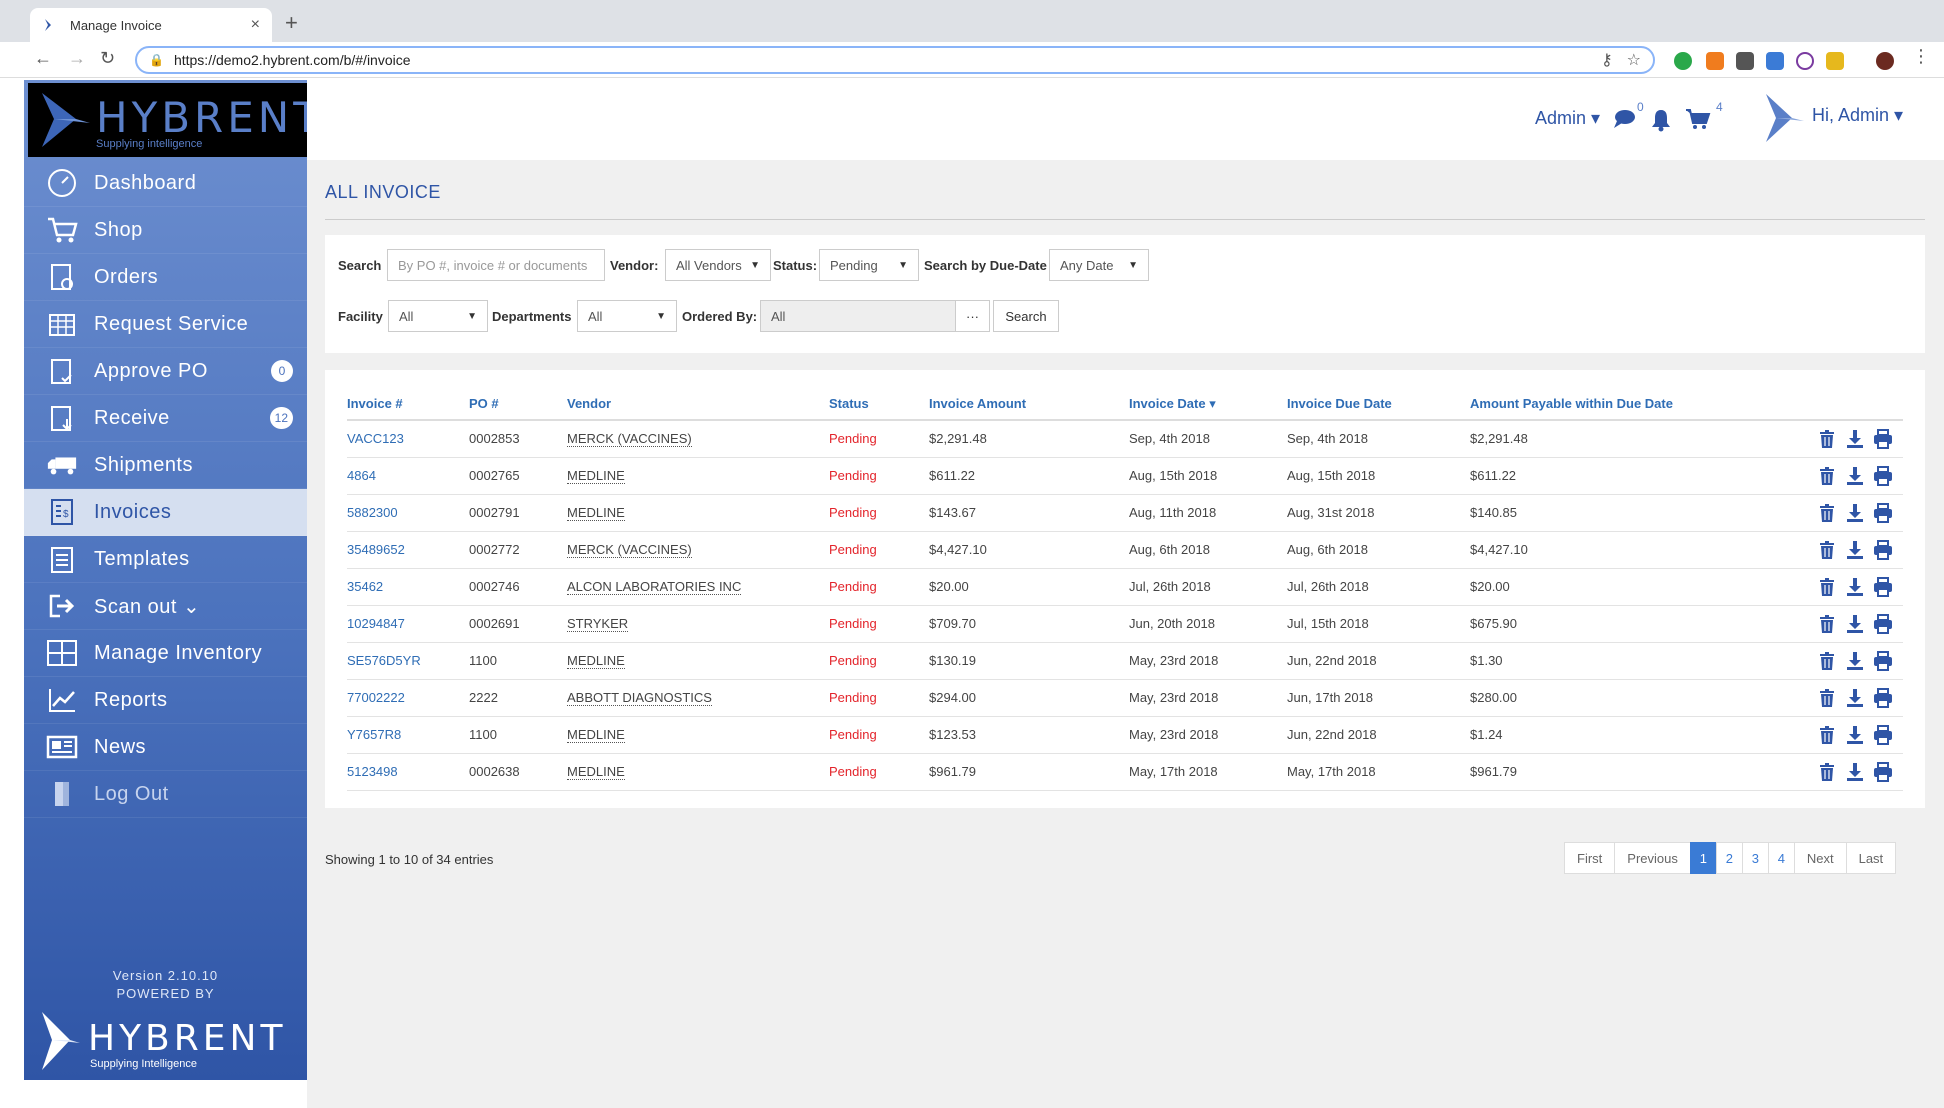 Image resolution: width=1944 pixels, height=1108 pixels. What do you see at coordinates (1715, 61) in the screenshot?
I see `extension-orange-icon` at bounding box center [1715, 61].